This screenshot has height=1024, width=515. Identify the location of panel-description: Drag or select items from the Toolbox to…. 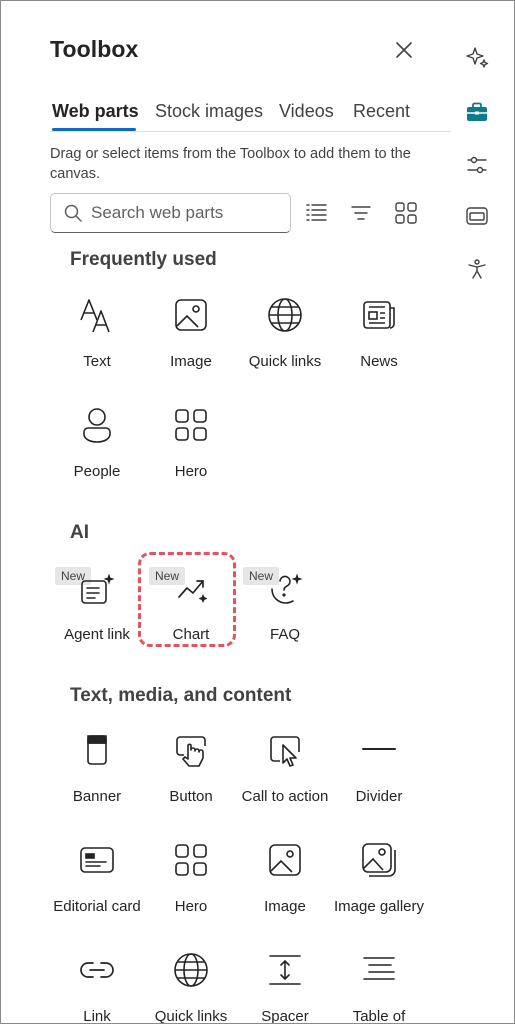
(230, 164).